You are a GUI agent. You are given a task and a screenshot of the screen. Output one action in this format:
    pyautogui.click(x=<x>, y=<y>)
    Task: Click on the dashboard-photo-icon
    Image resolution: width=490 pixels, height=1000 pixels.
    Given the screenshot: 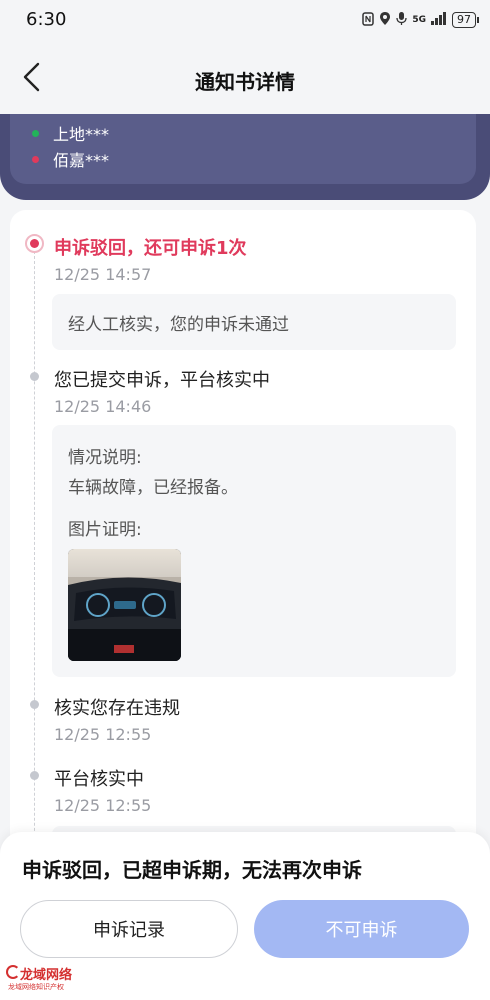 What is the action you would take?
    pyautogui.click(x=124, y=605)
    